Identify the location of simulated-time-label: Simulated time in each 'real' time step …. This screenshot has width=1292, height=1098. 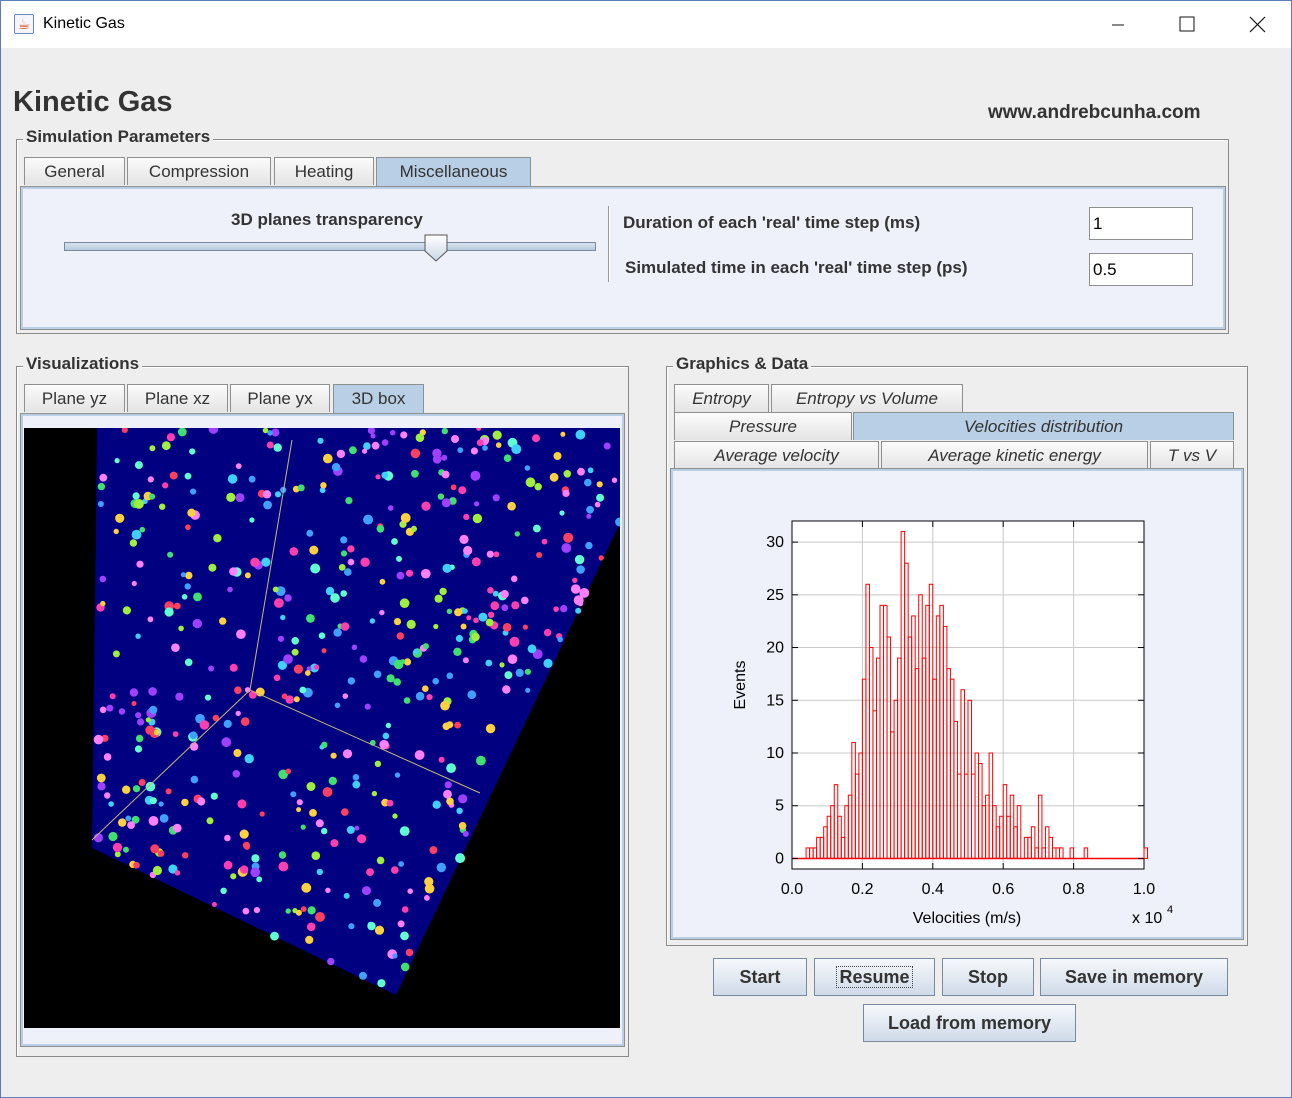
(796, 267).